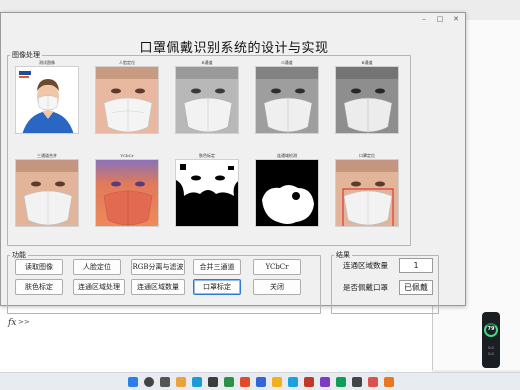  I want to click on widget-line-2: 0.0, so click(491, 354).